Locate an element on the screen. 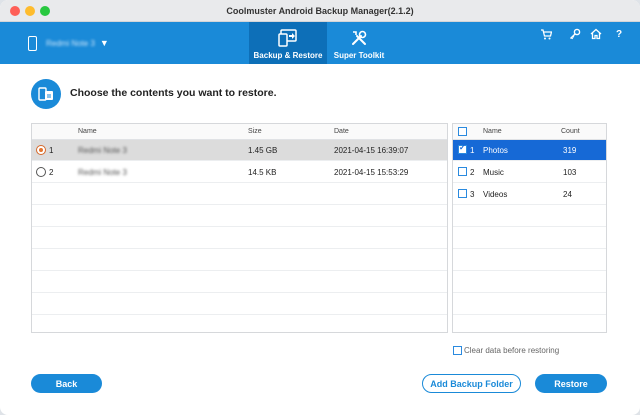 The width and height of the screenshot is (640, 415). device-selector: Redmi Note 3 ▼ is located at coordinates (68, 43).